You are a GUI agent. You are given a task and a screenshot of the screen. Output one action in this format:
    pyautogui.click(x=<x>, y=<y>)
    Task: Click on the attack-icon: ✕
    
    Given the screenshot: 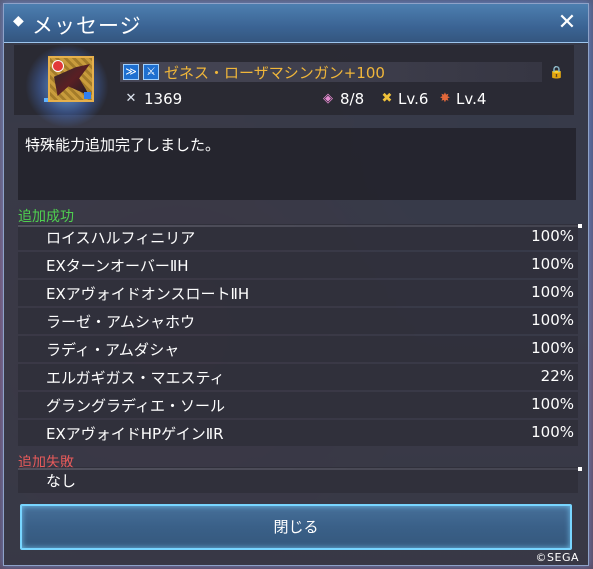 What is the action you would take?
    pyautogui.click(x=131, y=98)
    